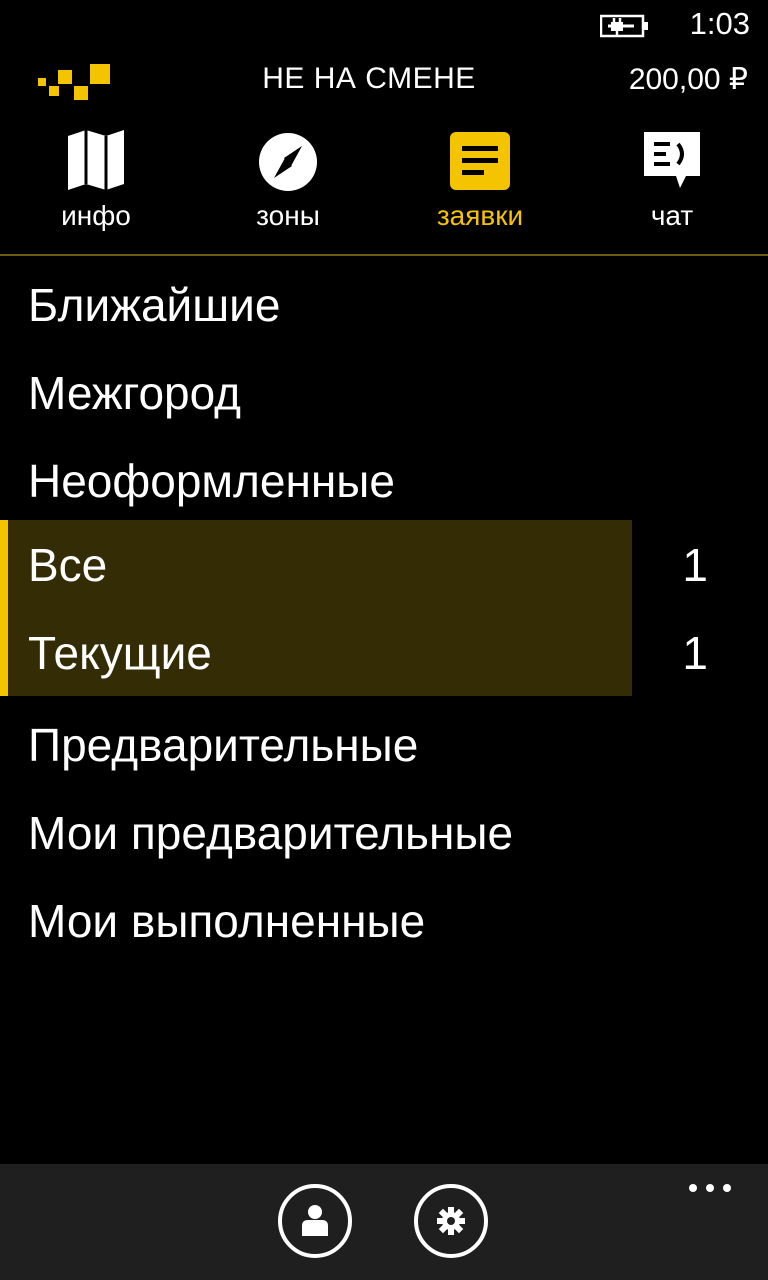  I want to click on list-item-label: Ближайшие, so click(154, 305).